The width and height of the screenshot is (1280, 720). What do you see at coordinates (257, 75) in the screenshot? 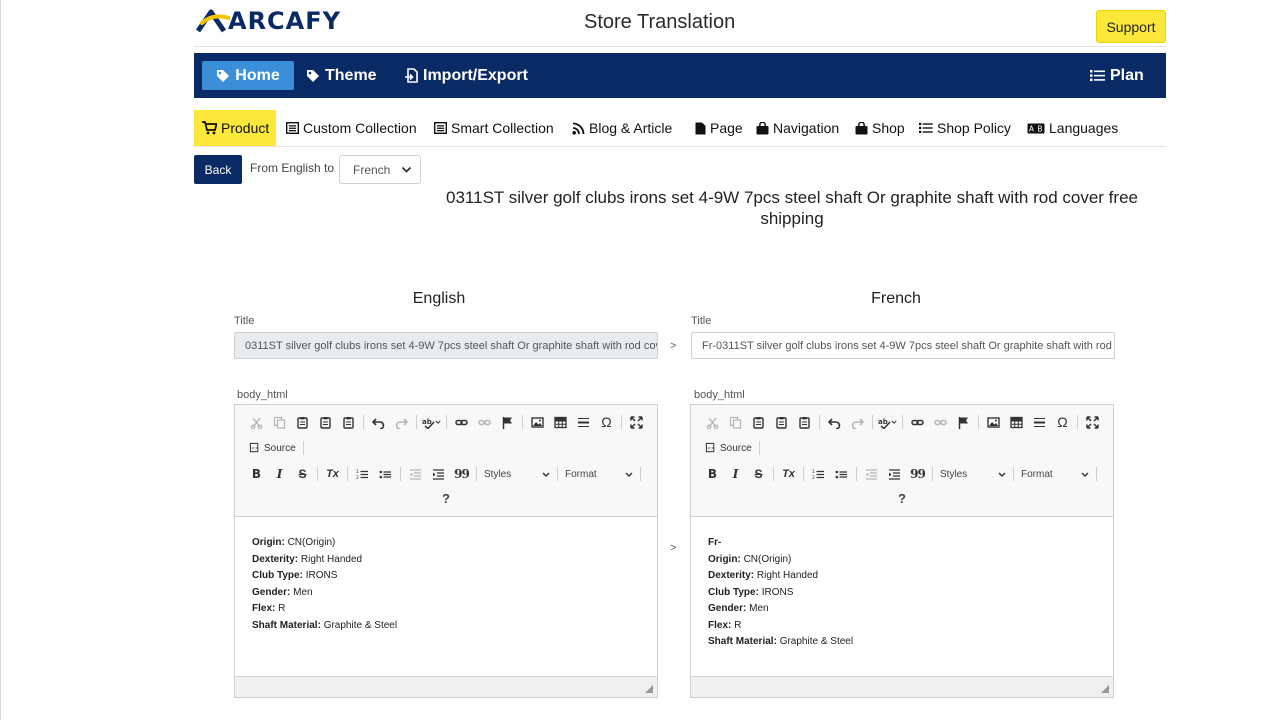
I see `nav-home-label: Home` at bounding box center [257, 75].